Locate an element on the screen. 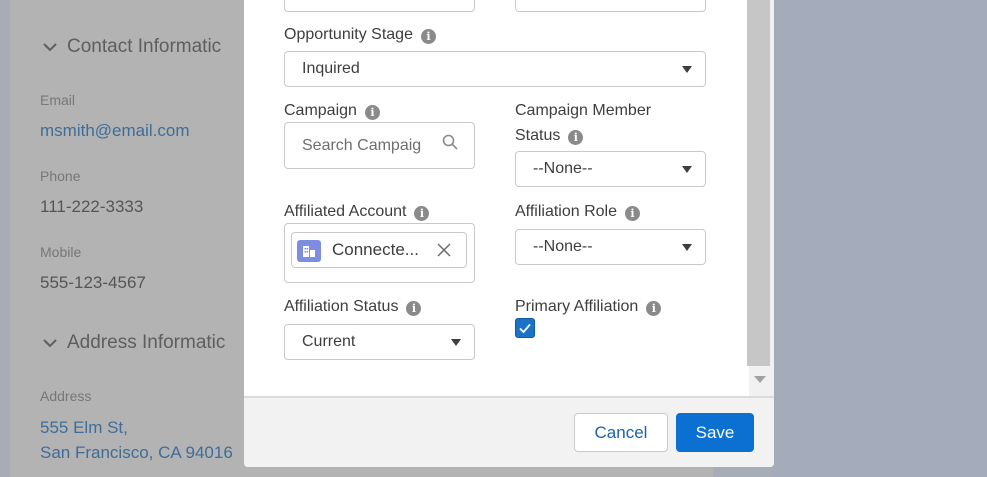 The image size is (987, 477). phone-value: 111-222-3333 is located at coordinates (92, 206).